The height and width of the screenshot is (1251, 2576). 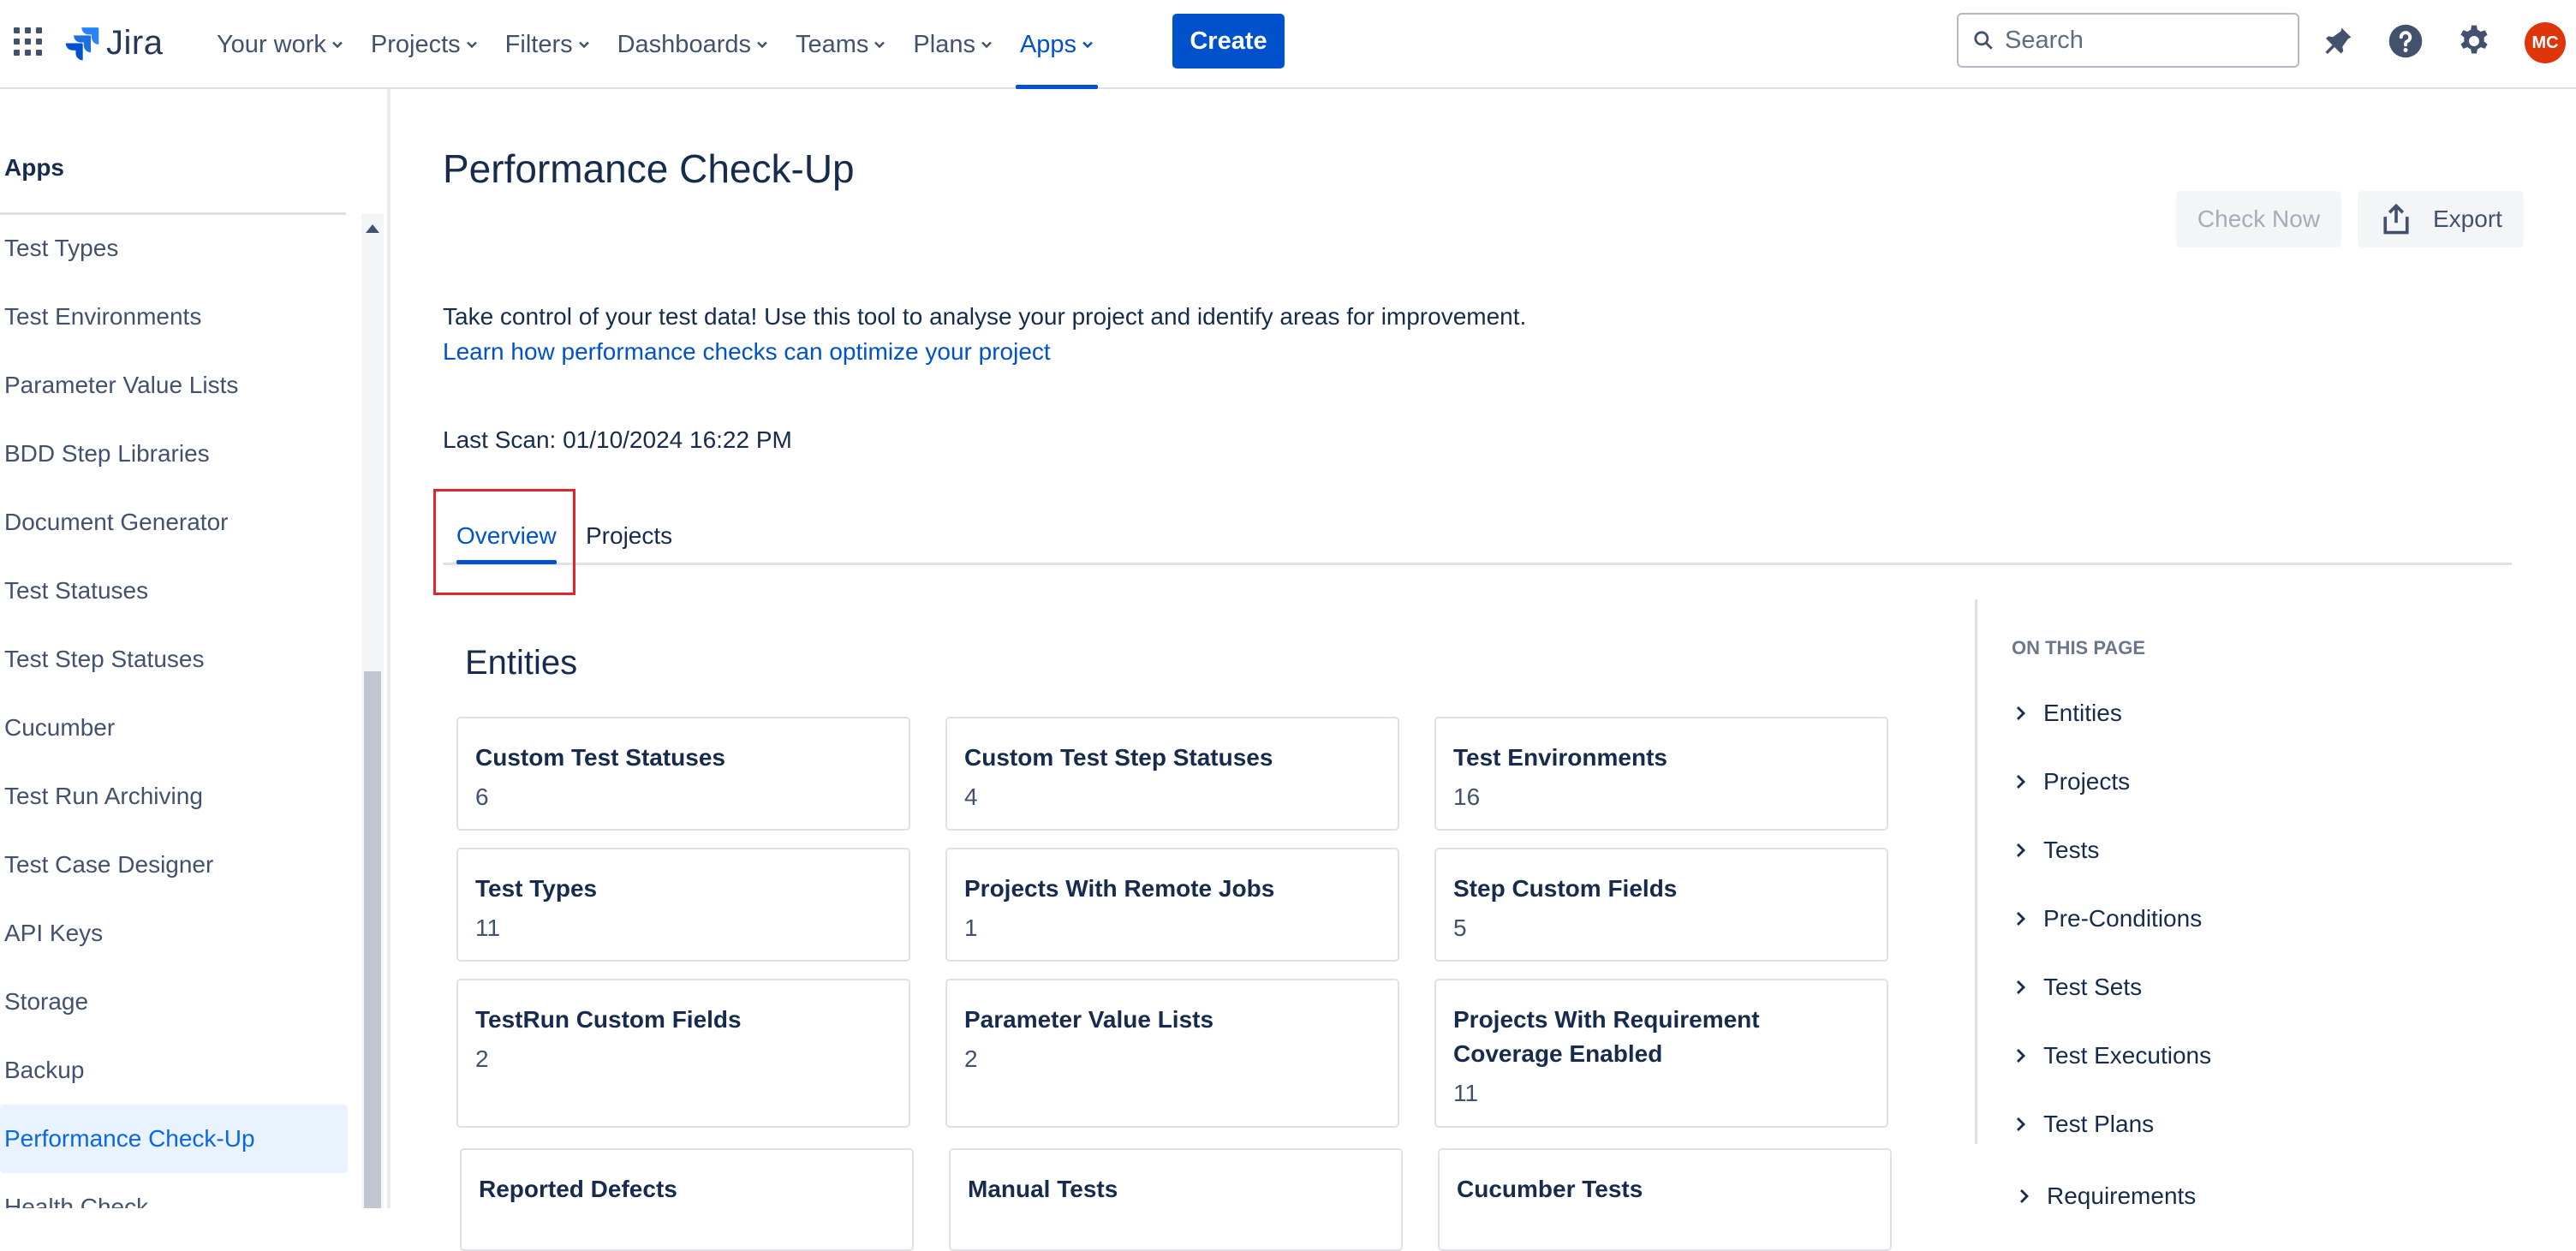 I want to click on sidebar-item-test-step-statuses: Test Step Statuses, so click(x=174, y=660).